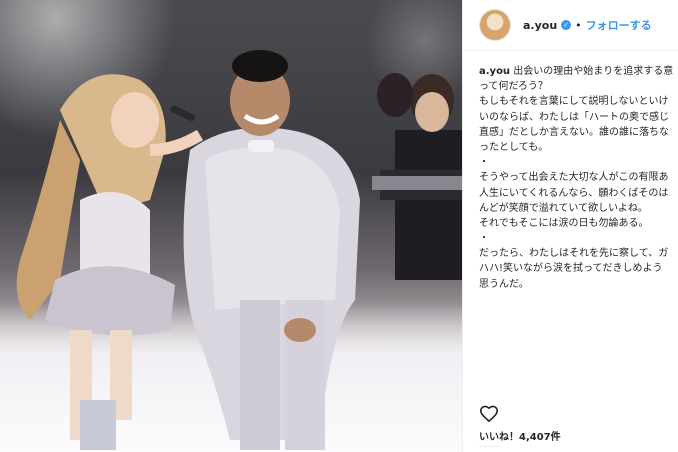 Image resolution: width=678 pixels, height=452 pixels. Describe the element at coordinates (513, 87) in the screenshot. I see `caption-line: って何だろう？` at that location.